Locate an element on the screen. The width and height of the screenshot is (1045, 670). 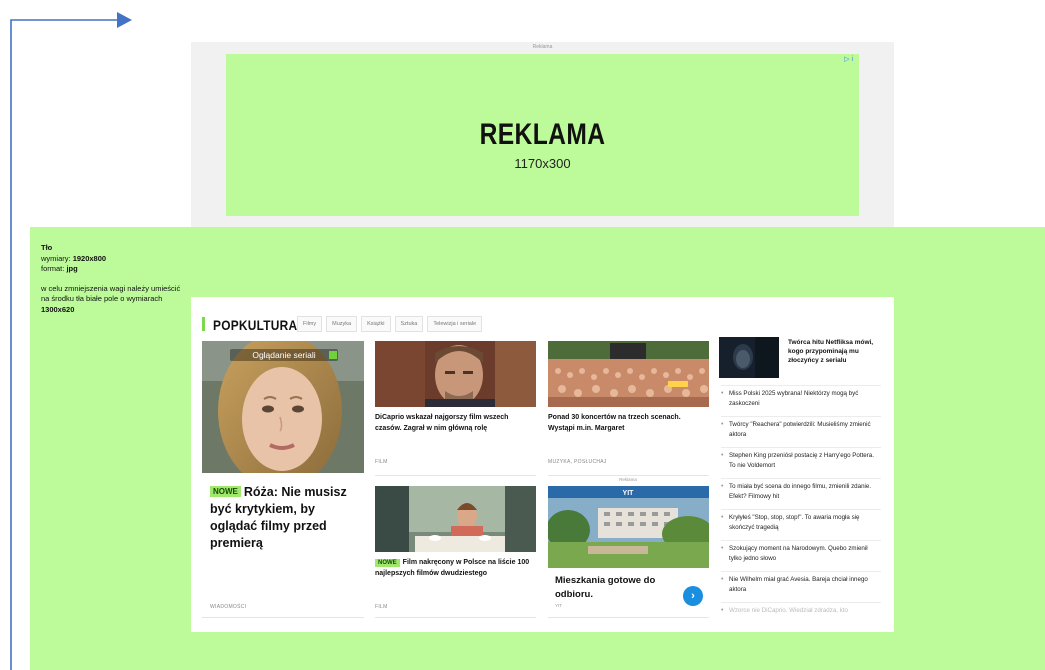
article-category: MUZYKA, POSŁUCHAJ is located at coordinates (577, 462).